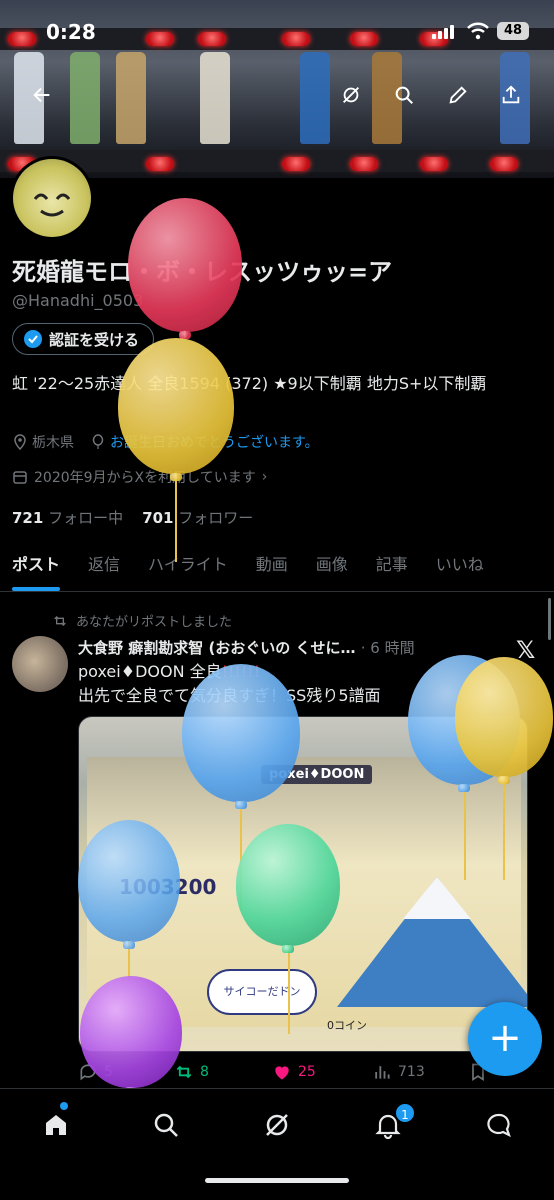 Image resolution: width=554 pixels, height=1200 pixels. What do you see at coordinates (40, 664) in the screenshot?
I see `post-author-avatar` at bounding box center [40, 664].